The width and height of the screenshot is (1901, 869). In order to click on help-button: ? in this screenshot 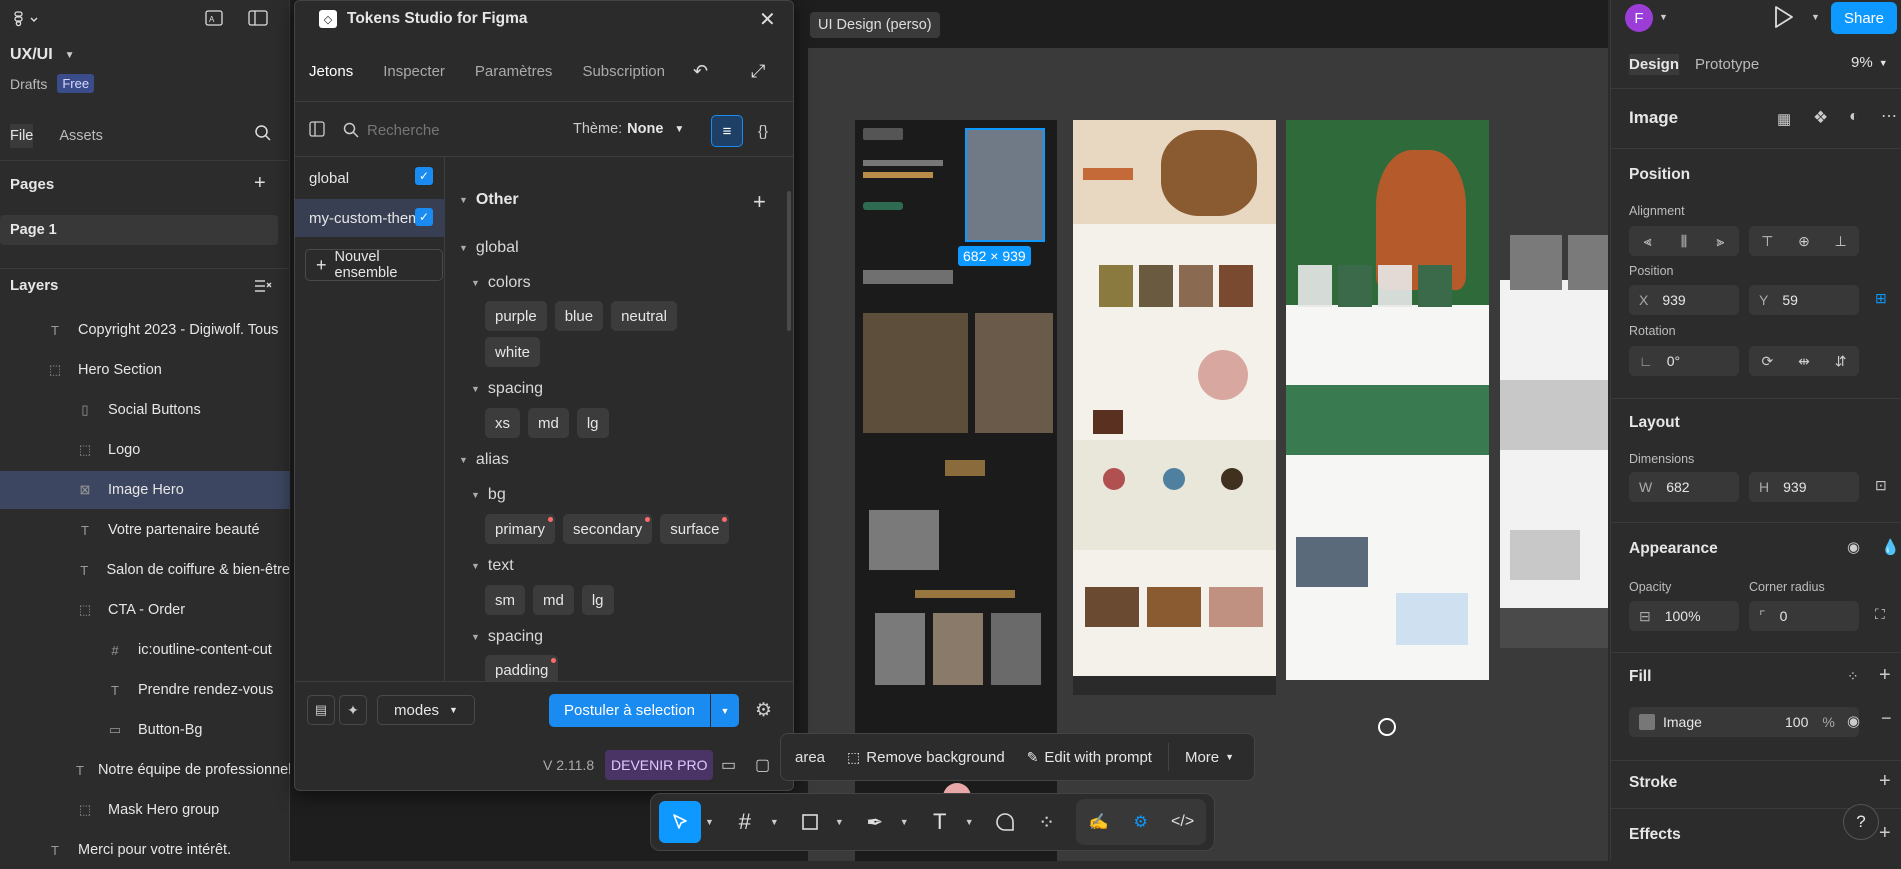, I will do `click(1861, 822)`.